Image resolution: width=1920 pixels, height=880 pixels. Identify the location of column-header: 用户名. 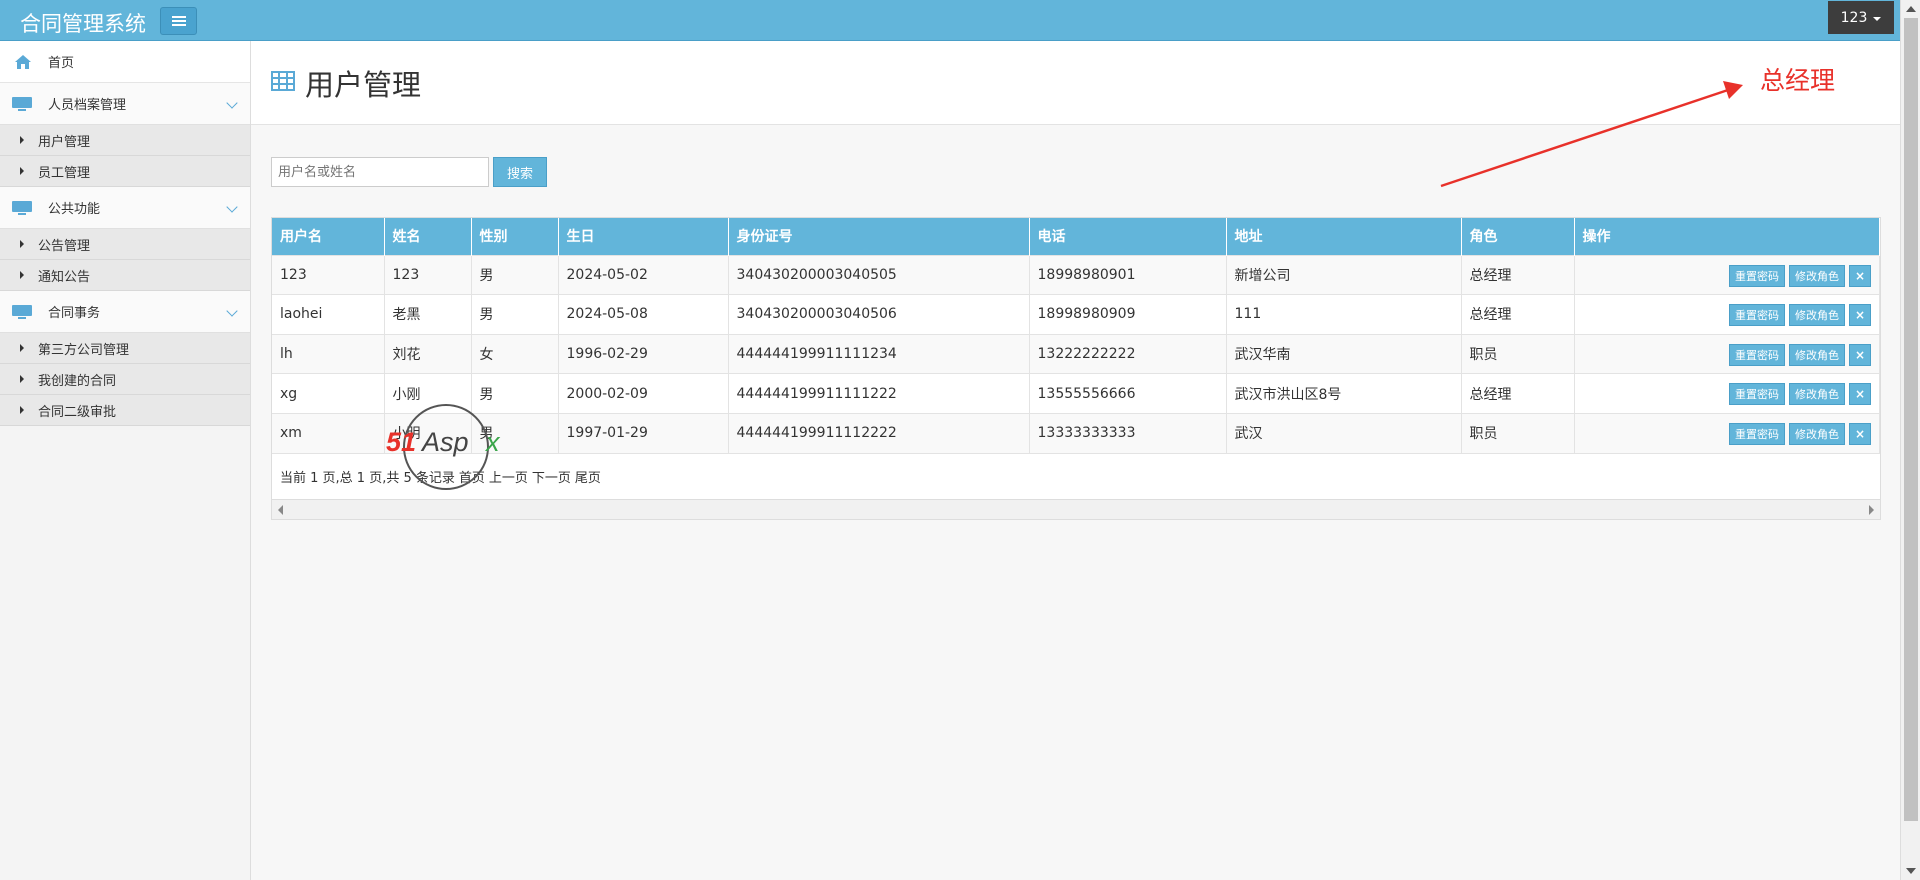
(328, 236).